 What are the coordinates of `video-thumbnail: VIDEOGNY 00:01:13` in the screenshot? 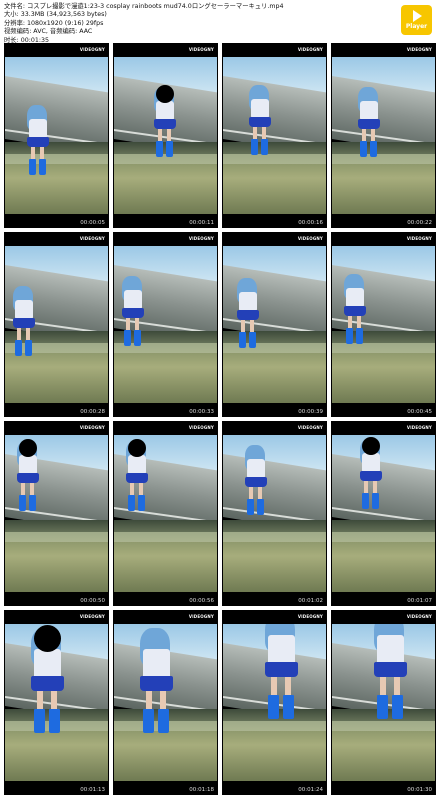 It's located at (56, 702).